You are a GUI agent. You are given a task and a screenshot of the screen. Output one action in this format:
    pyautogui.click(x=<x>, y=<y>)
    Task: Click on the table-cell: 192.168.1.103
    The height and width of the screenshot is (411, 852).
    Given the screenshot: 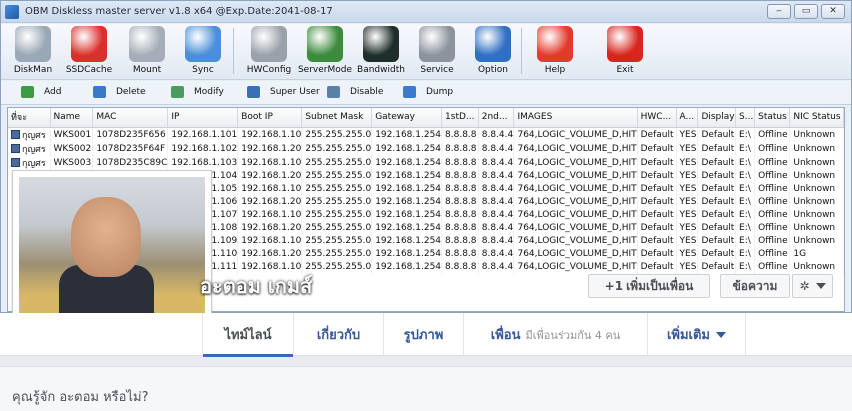 What is the action you would take?
    pyautogui.click(x=203, y=162)
    